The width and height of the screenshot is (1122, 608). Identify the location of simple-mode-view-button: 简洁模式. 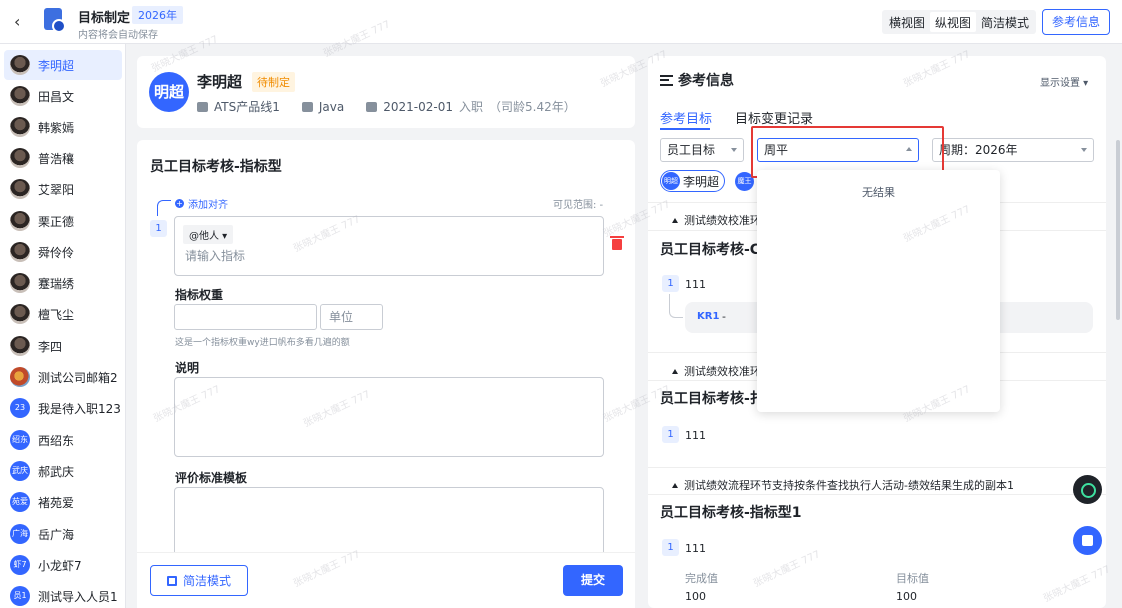
(1005, 22).